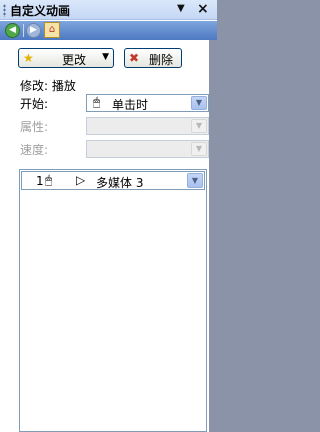  What do you see at coordinates (147, 149) in the screenshot?
I see `speed-select: ▼` at bounding box center [147, 149].